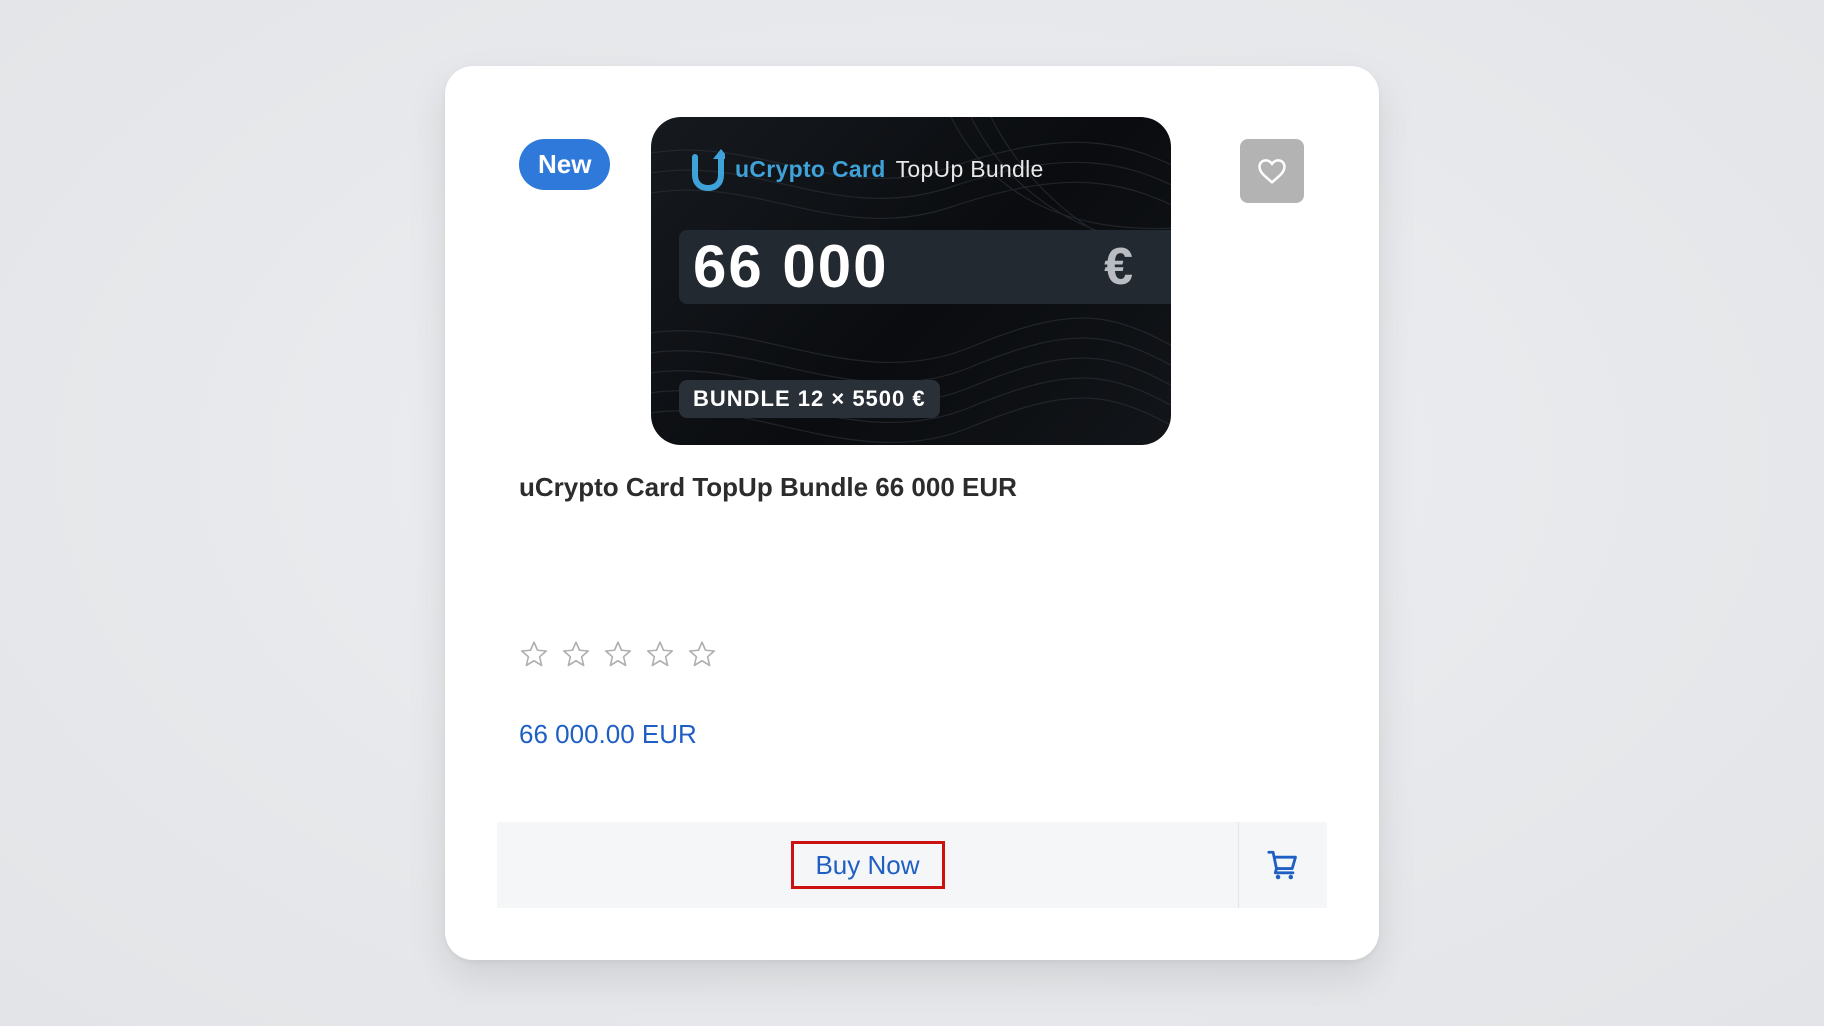  I want to click on action-bar: Buy Now, so click(912, 865).